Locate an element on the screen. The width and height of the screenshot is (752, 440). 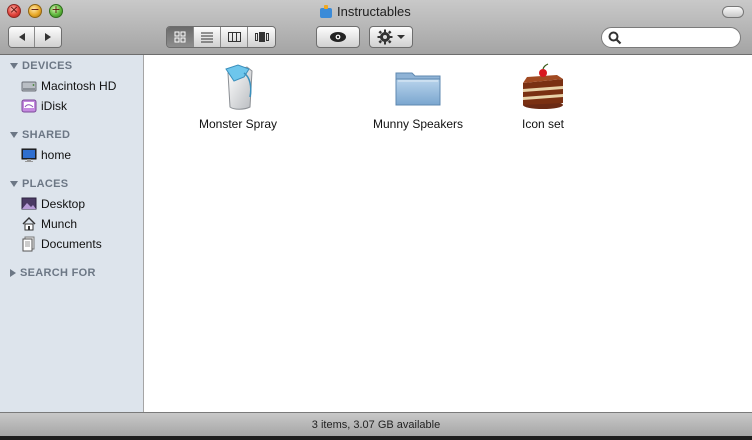
sidebar-section-shared: SHARED is located at coordinates (40, 135).